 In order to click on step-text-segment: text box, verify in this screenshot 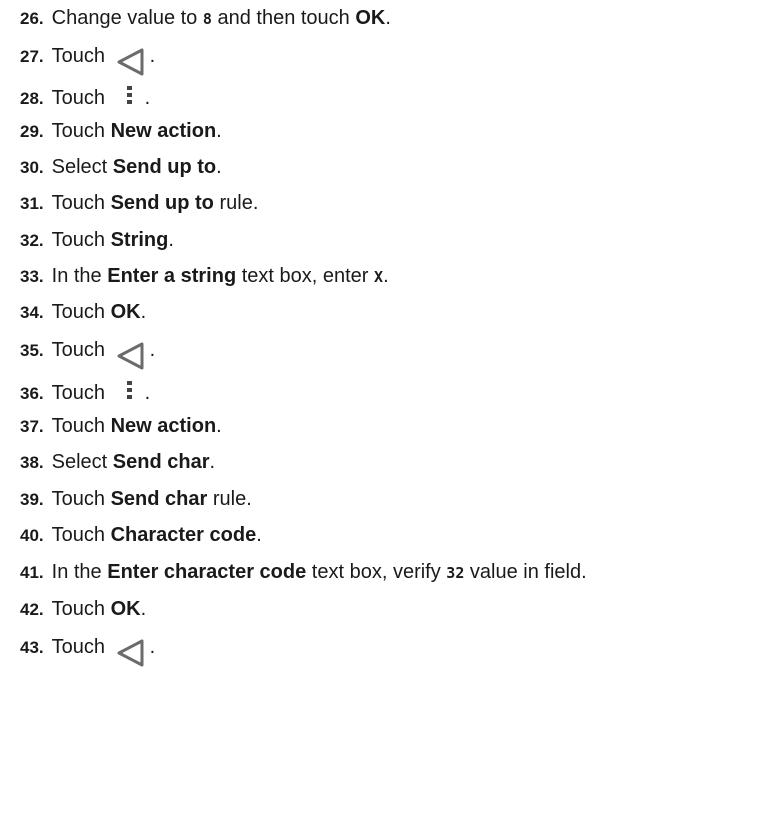, I will do `click(376, 572)`.